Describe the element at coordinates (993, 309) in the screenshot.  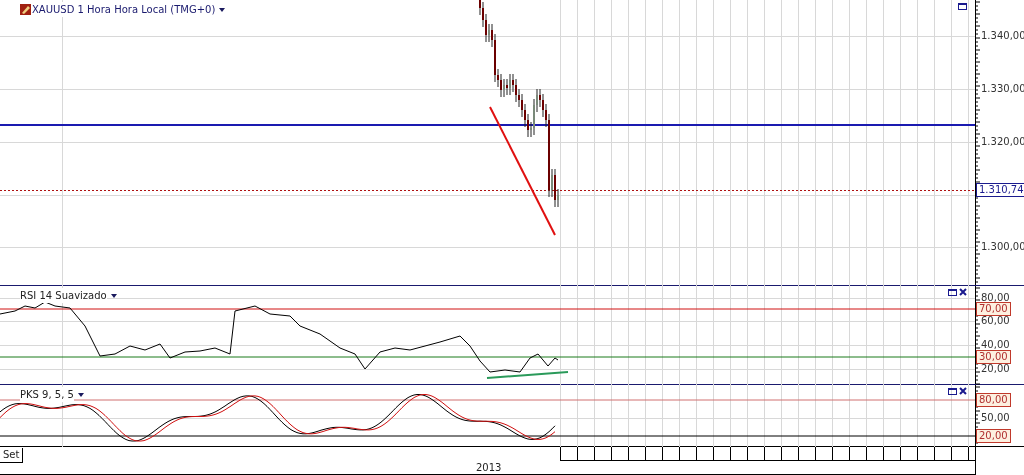
I see `level-label: 70,00` at that location.